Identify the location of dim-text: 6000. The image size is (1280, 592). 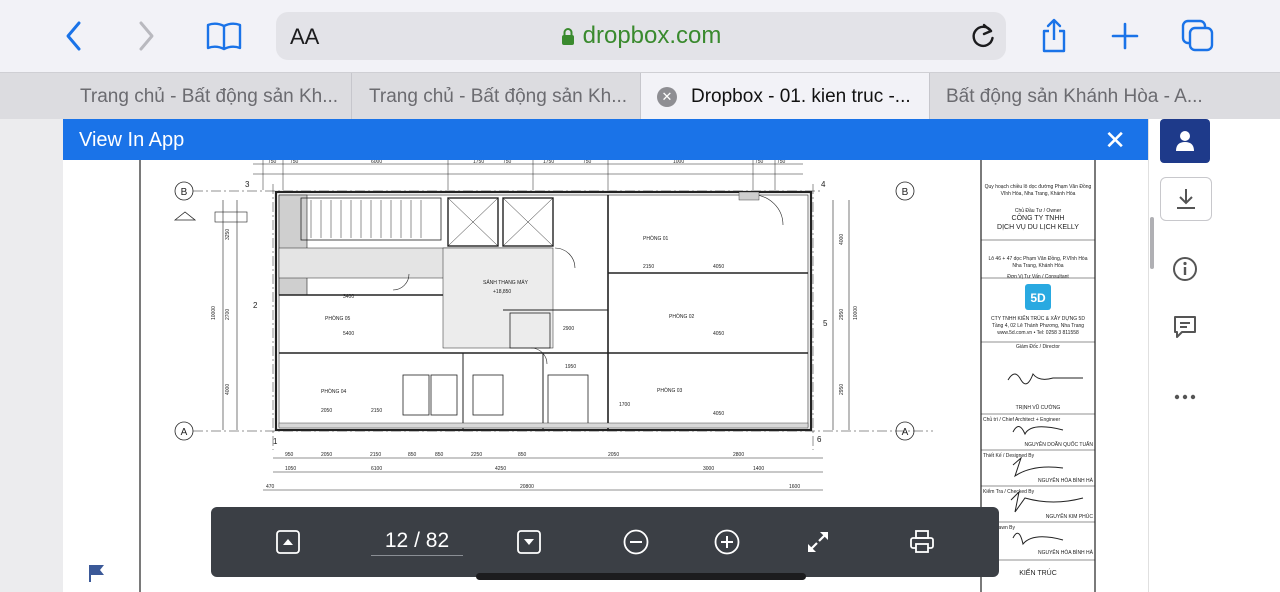
(376, 162).